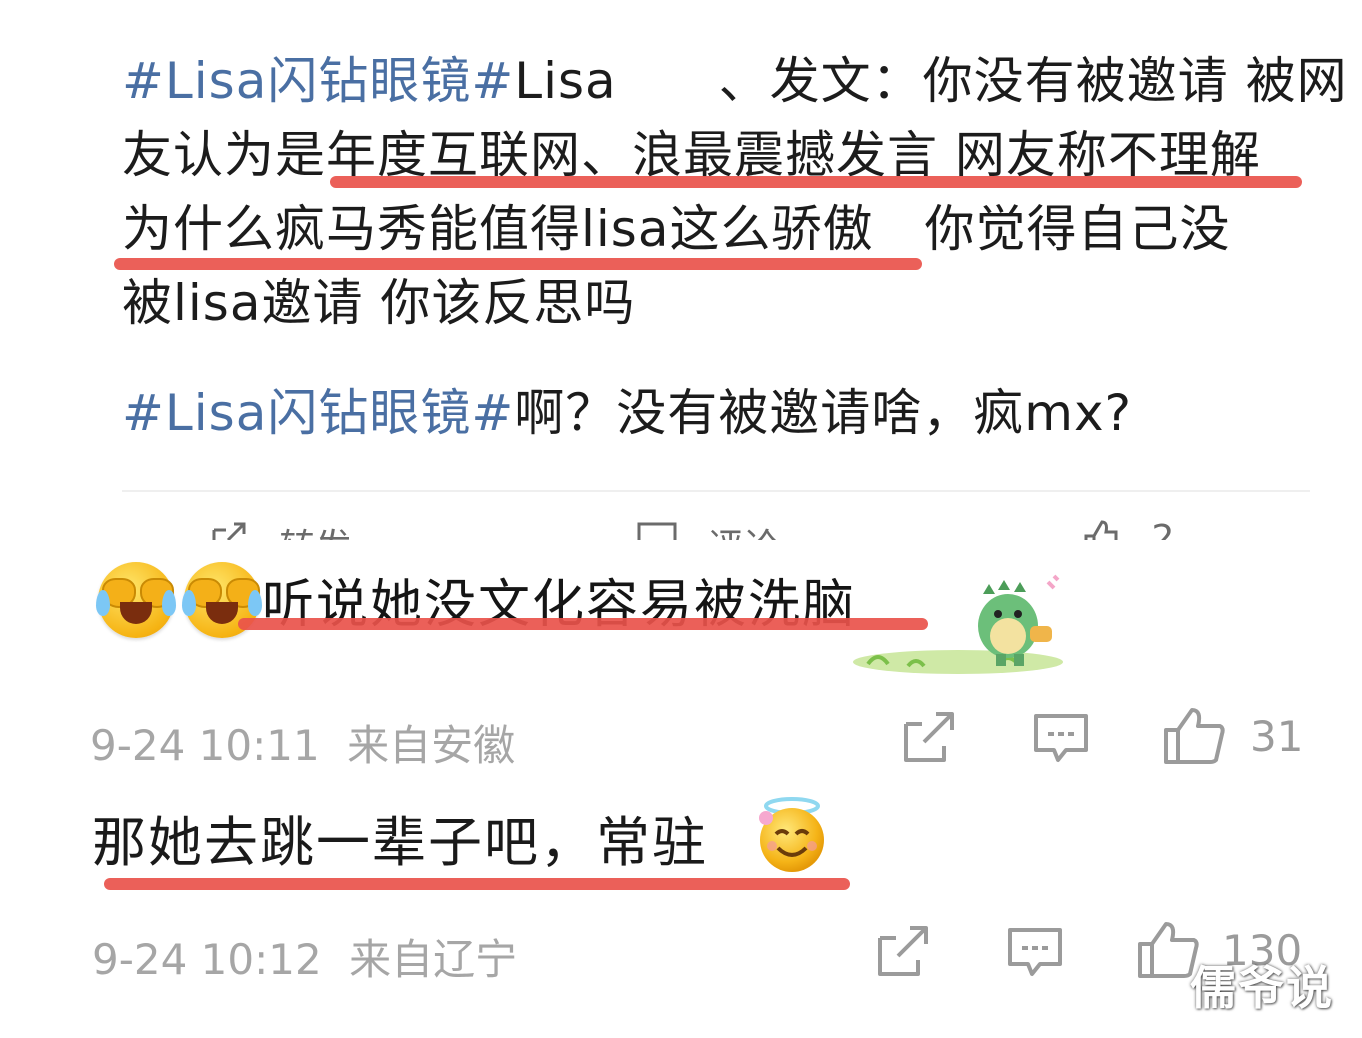  I want to click on post-line-1: #Lisa闪钻眼镜#Lisa 、发文：你没有被邀请 被网, so click(735, 81).